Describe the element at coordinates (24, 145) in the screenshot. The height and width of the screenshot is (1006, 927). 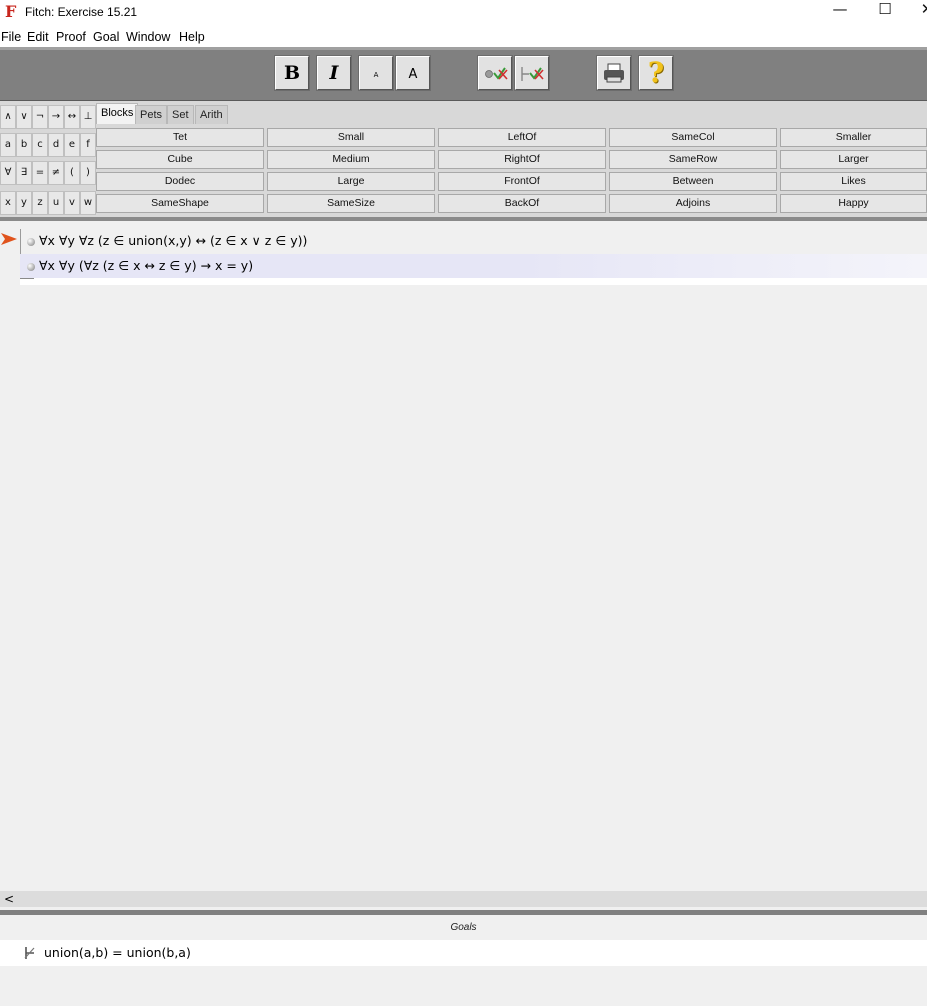
I see `symbol-b: b` at that location.